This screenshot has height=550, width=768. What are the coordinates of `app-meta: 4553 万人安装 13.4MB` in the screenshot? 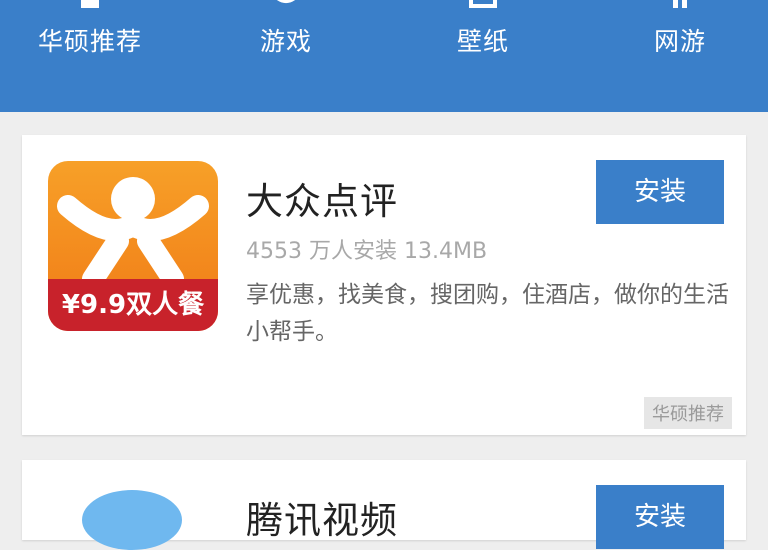 It's located at (367, 251).